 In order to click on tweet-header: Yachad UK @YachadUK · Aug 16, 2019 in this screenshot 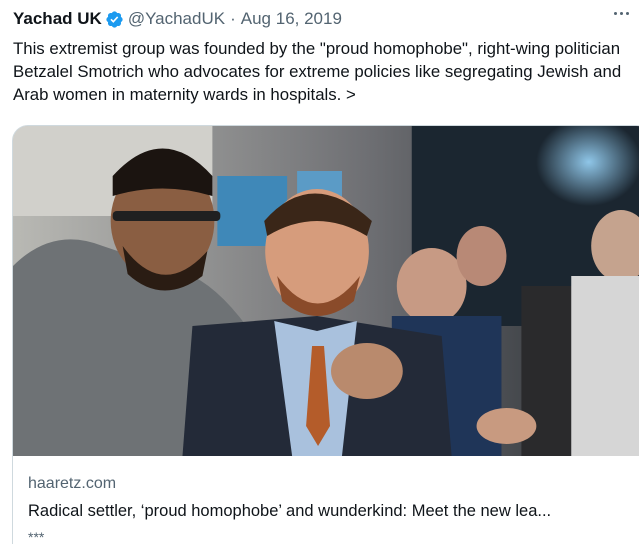, I will do `click(177, 19)`.